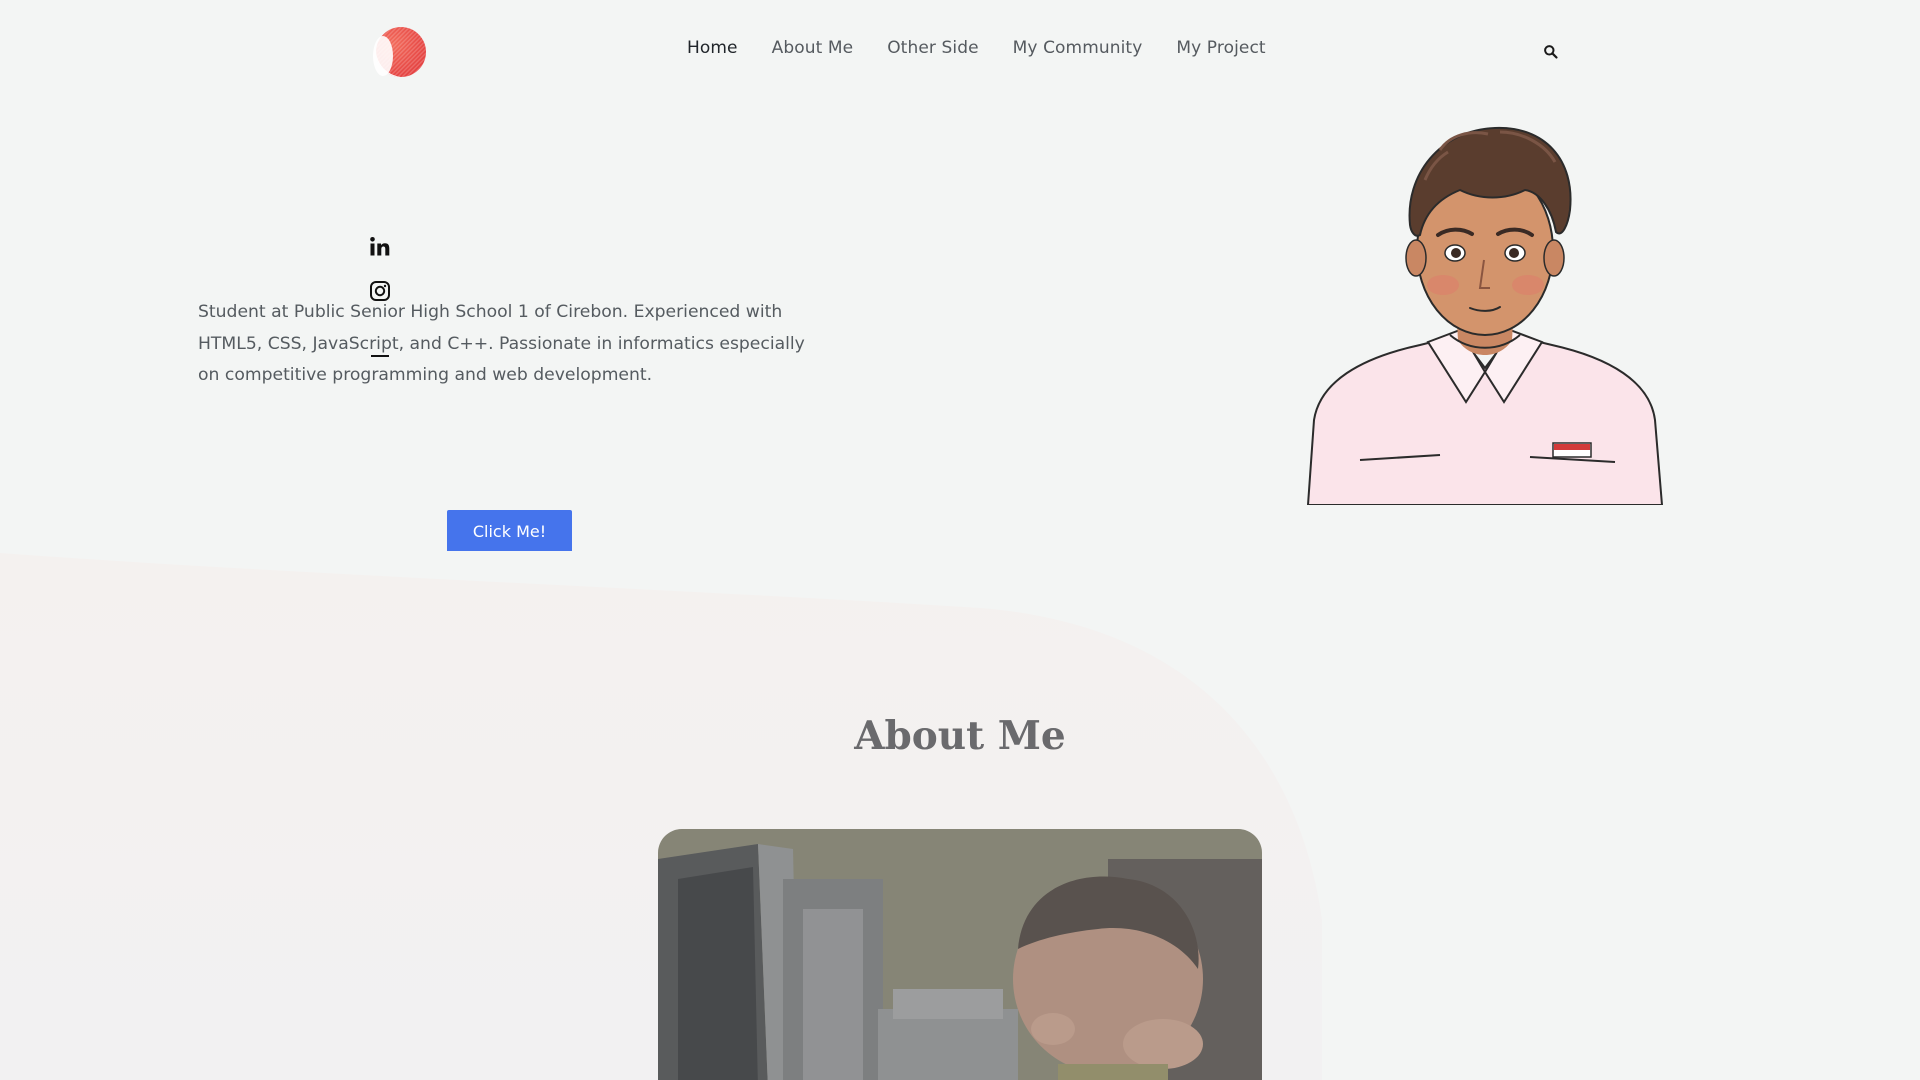 This screenshot has width=1920, height=1080. I want to click on nav-item-about-me: About Me, so click(813, 48).